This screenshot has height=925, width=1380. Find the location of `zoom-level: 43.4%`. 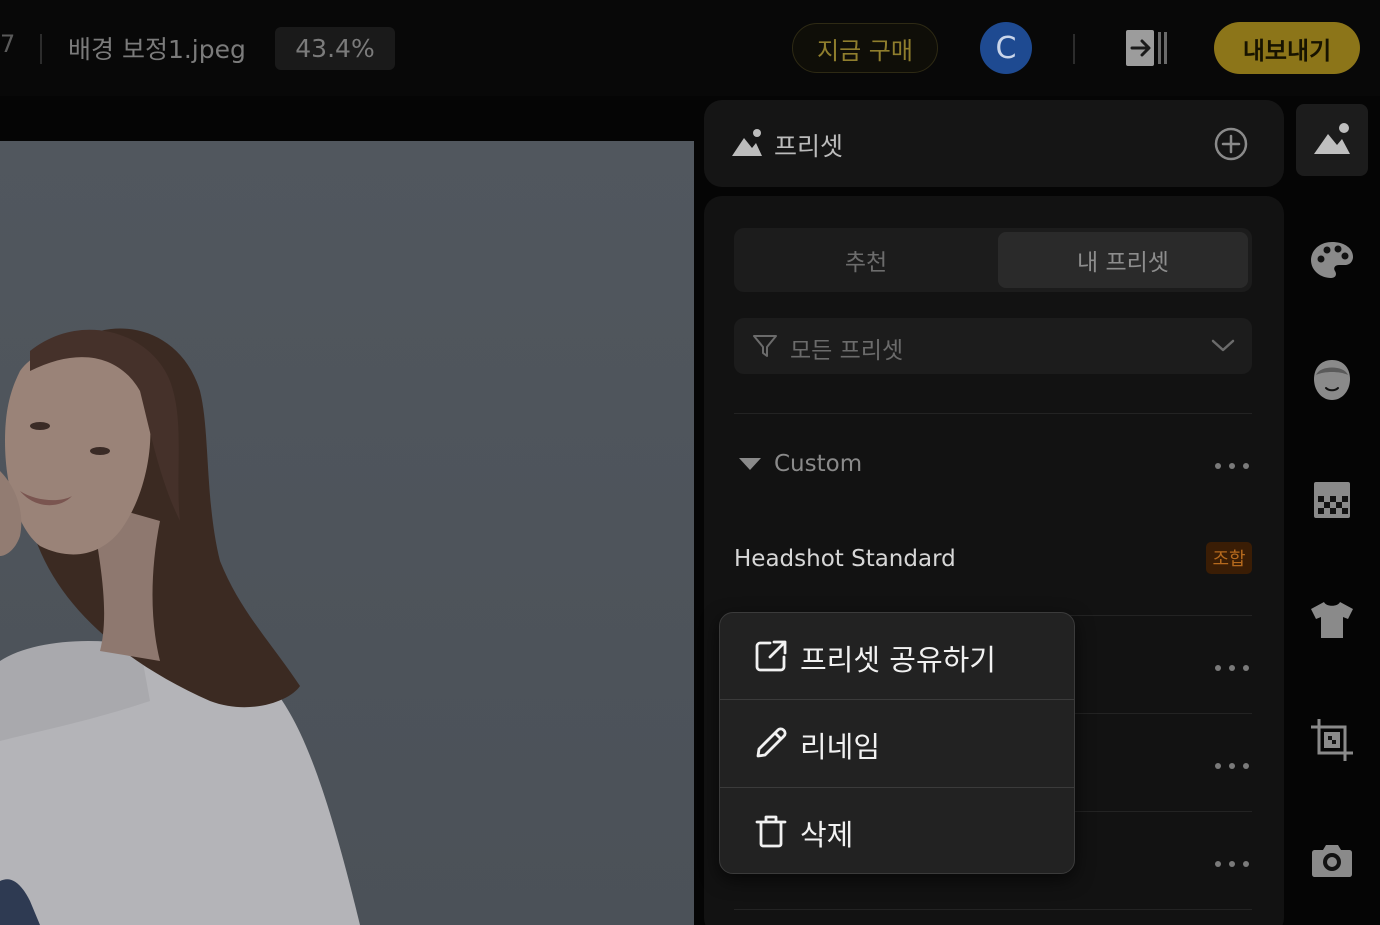

zoom-level: 43.4% is located at coordinates (335, 48).